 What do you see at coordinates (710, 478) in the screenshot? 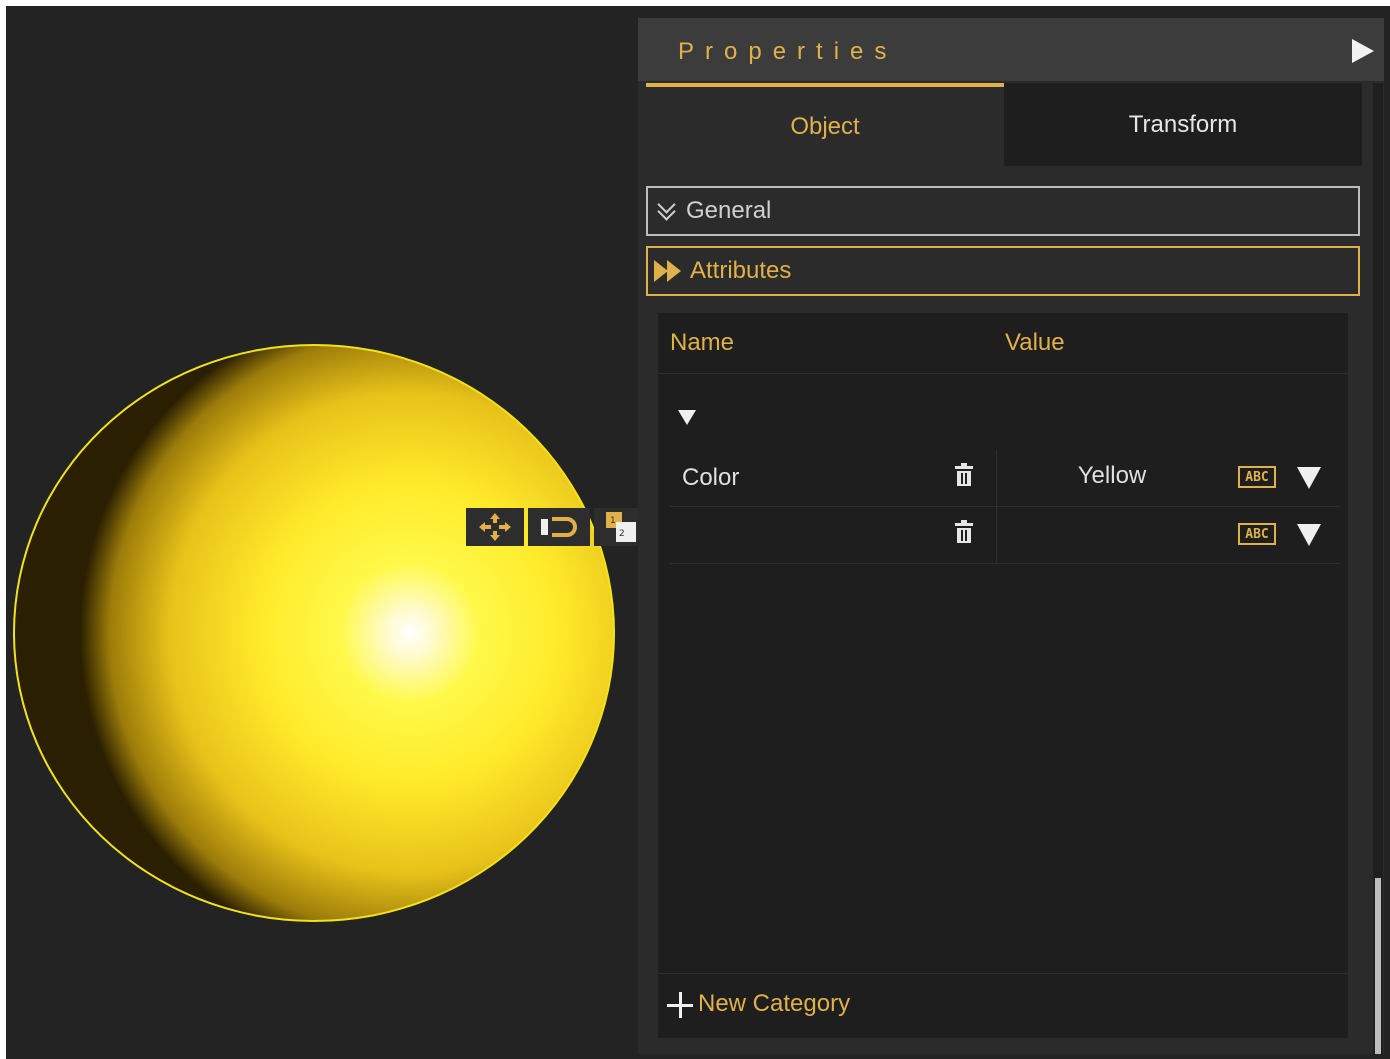
I see `attribute-name: Color` at bounding box center [710, 478].